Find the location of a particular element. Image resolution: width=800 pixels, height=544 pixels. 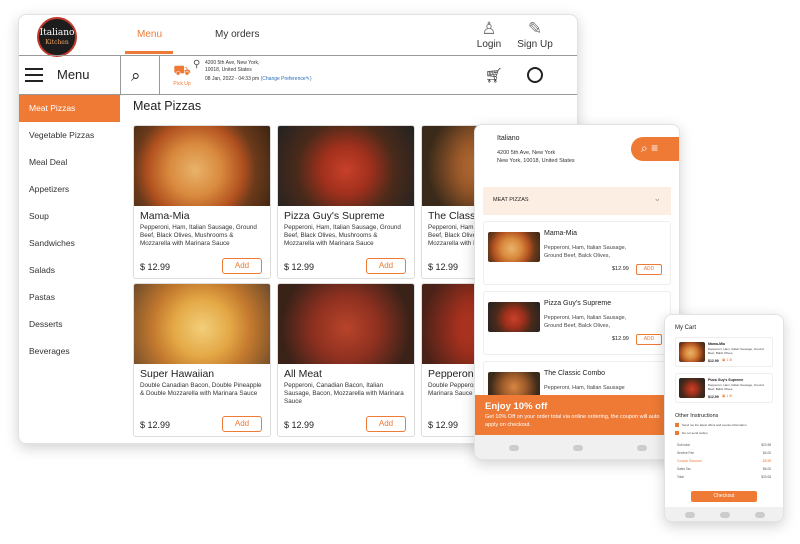

sidebar-item-beverages: Beverages is located at coordinates (69, 351).